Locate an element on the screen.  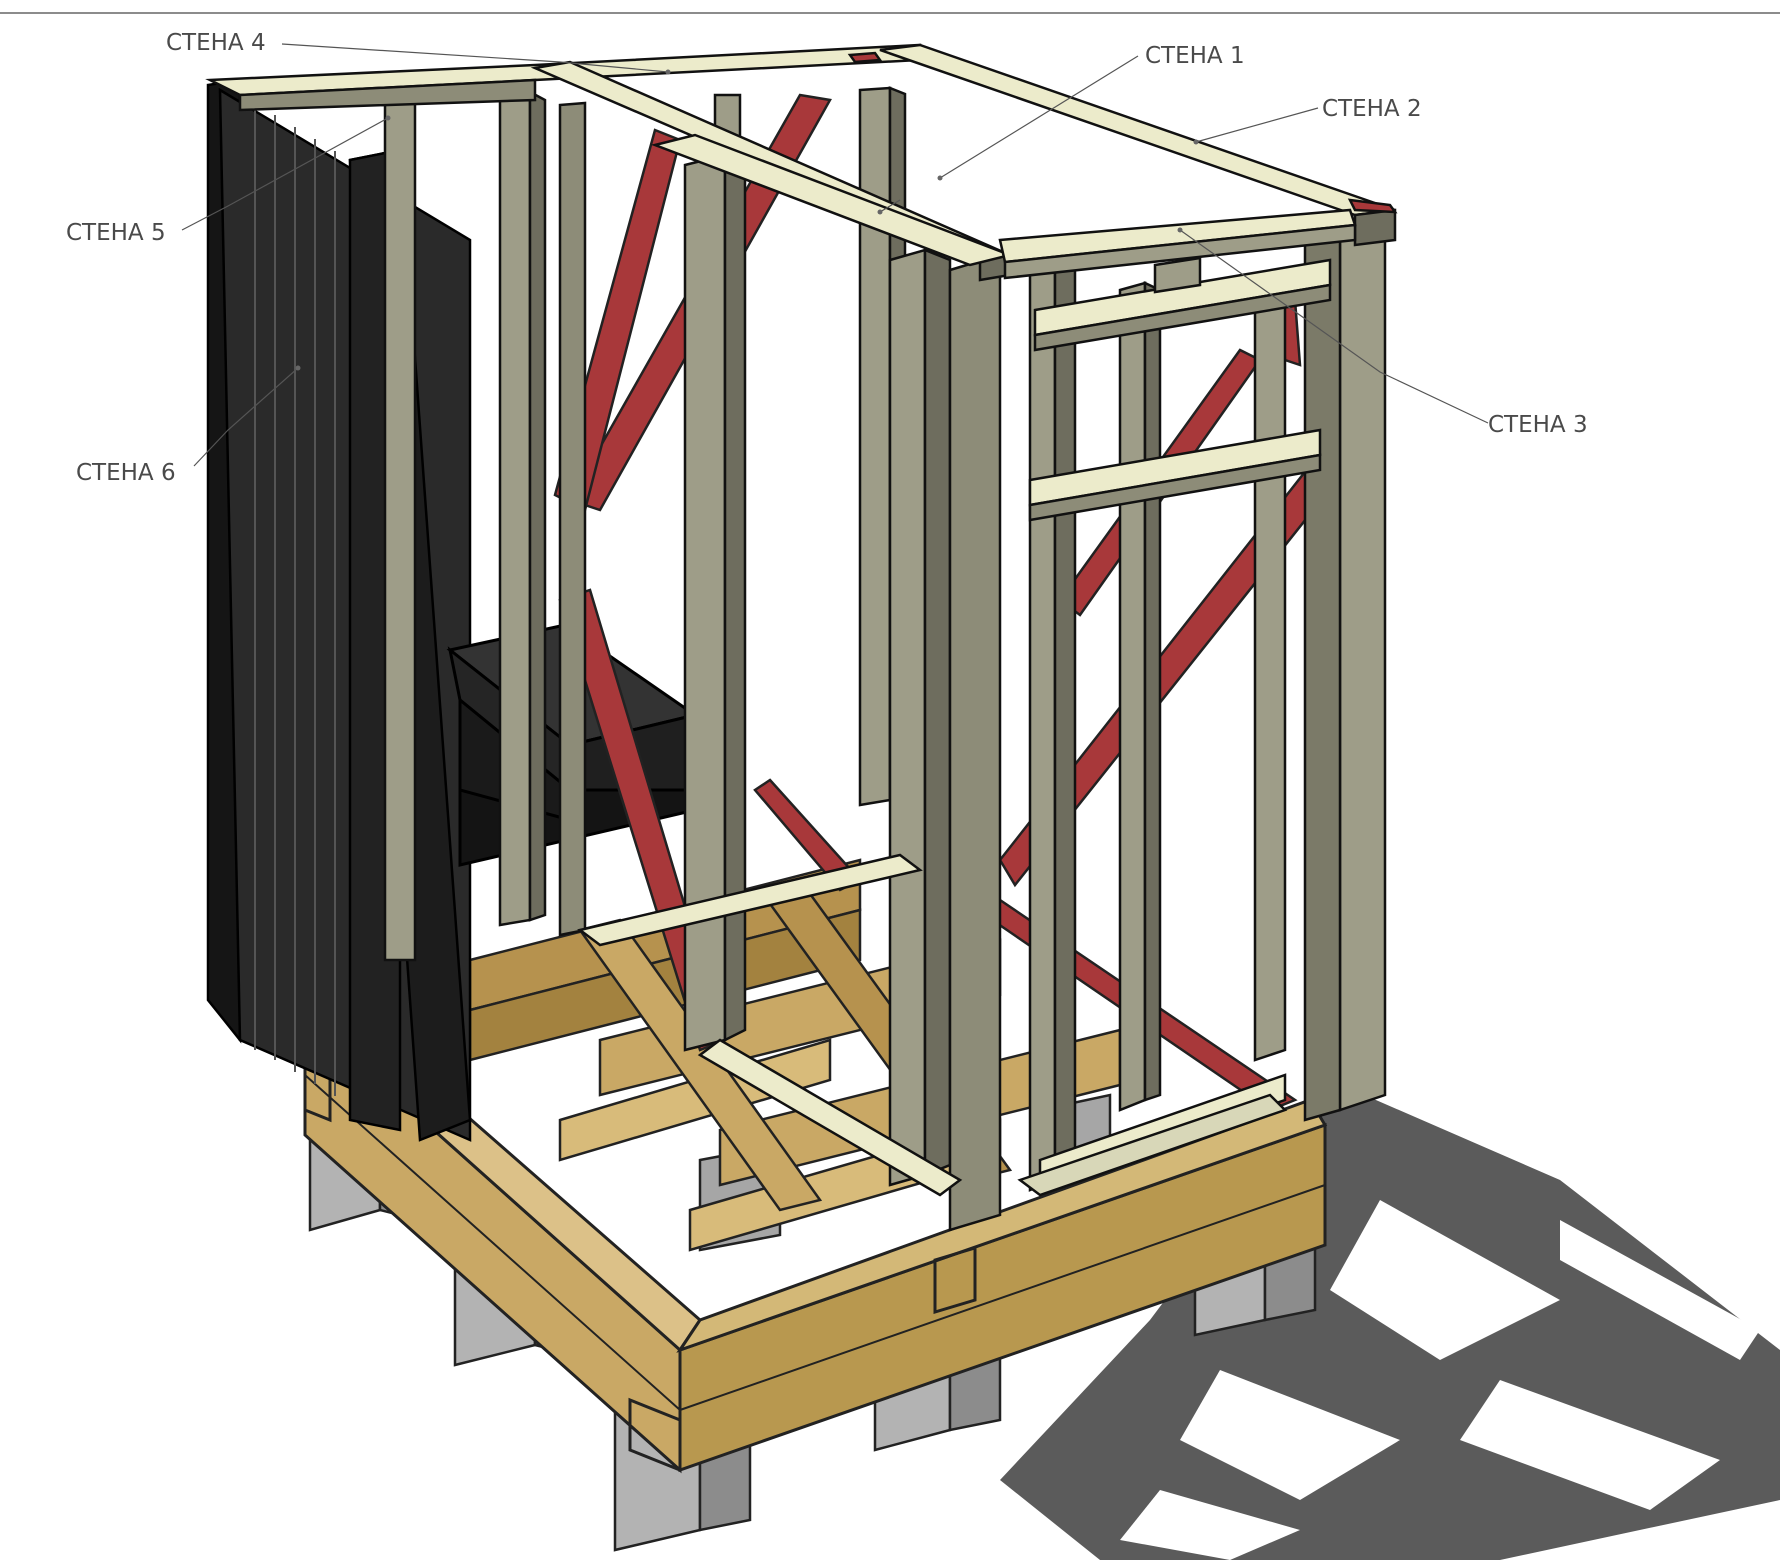
label-wall-6: СТЕНА 6 is located at coordinates (126, 473).